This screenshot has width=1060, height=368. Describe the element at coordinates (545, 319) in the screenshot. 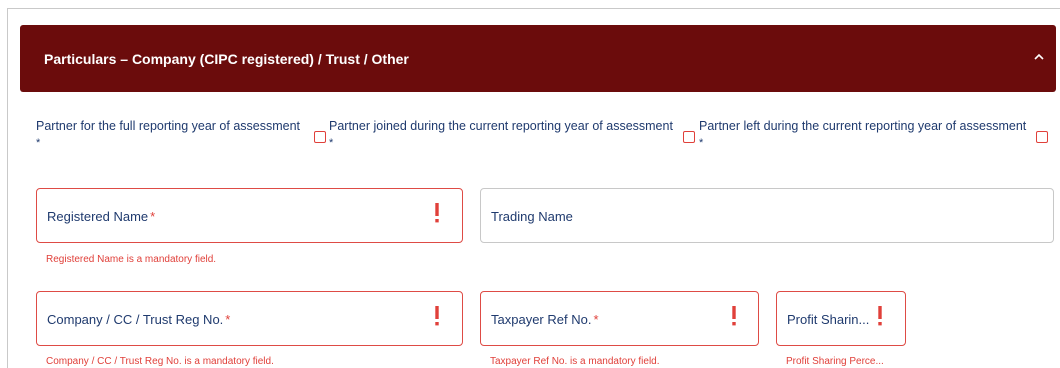

I see `taxpayer-ref-label: Taxpayer Ref No. *` at that location.